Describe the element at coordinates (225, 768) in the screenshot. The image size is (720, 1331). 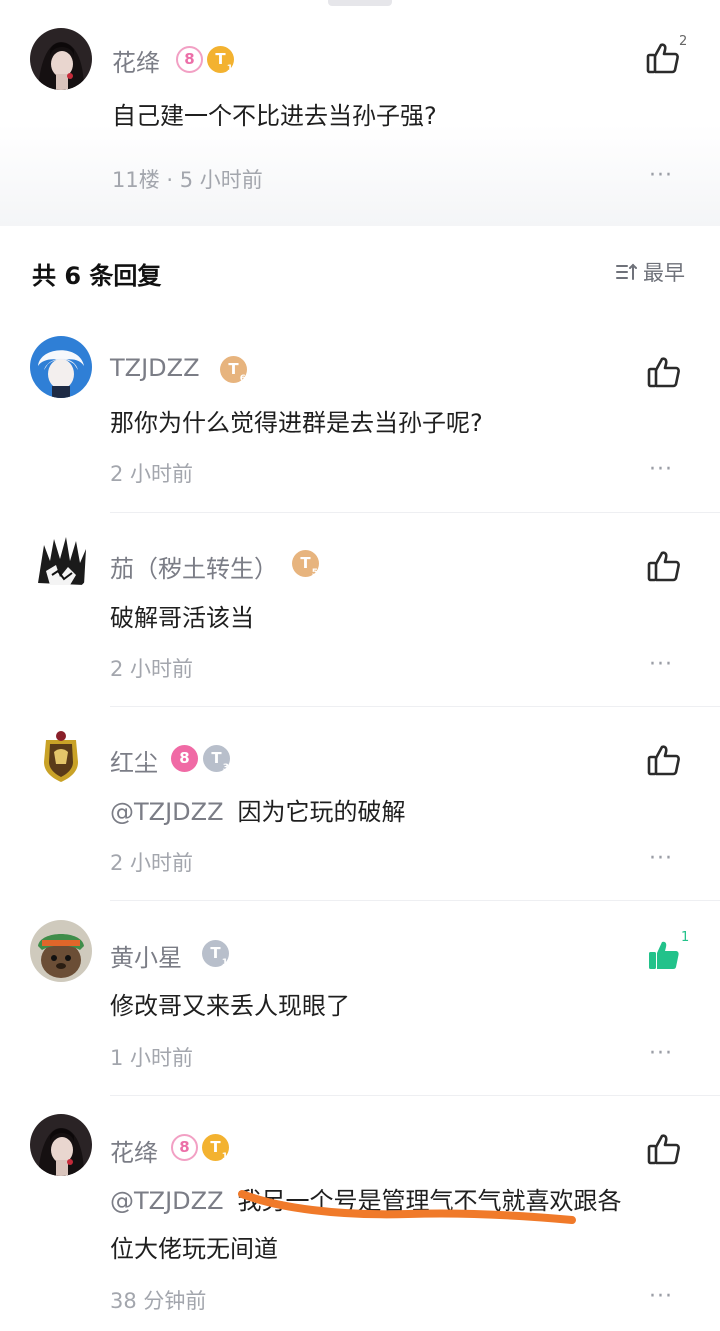
I see `tier-badge-level: 3` at that location.